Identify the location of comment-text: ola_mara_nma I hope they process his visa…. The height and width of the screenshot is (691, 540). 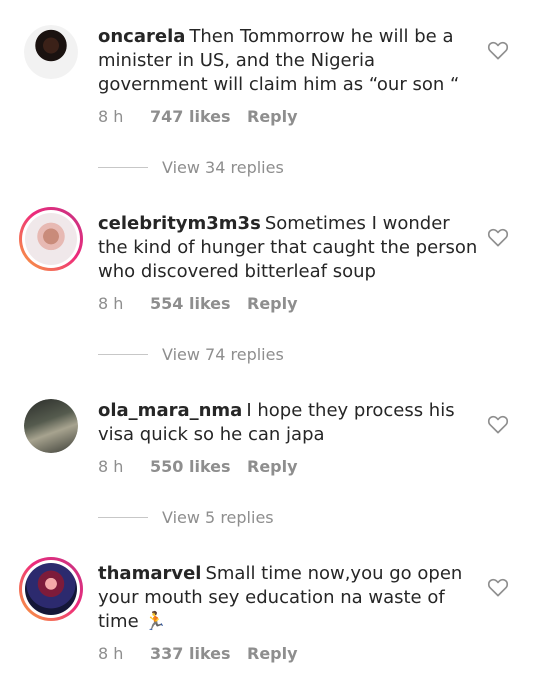
(288, 423).